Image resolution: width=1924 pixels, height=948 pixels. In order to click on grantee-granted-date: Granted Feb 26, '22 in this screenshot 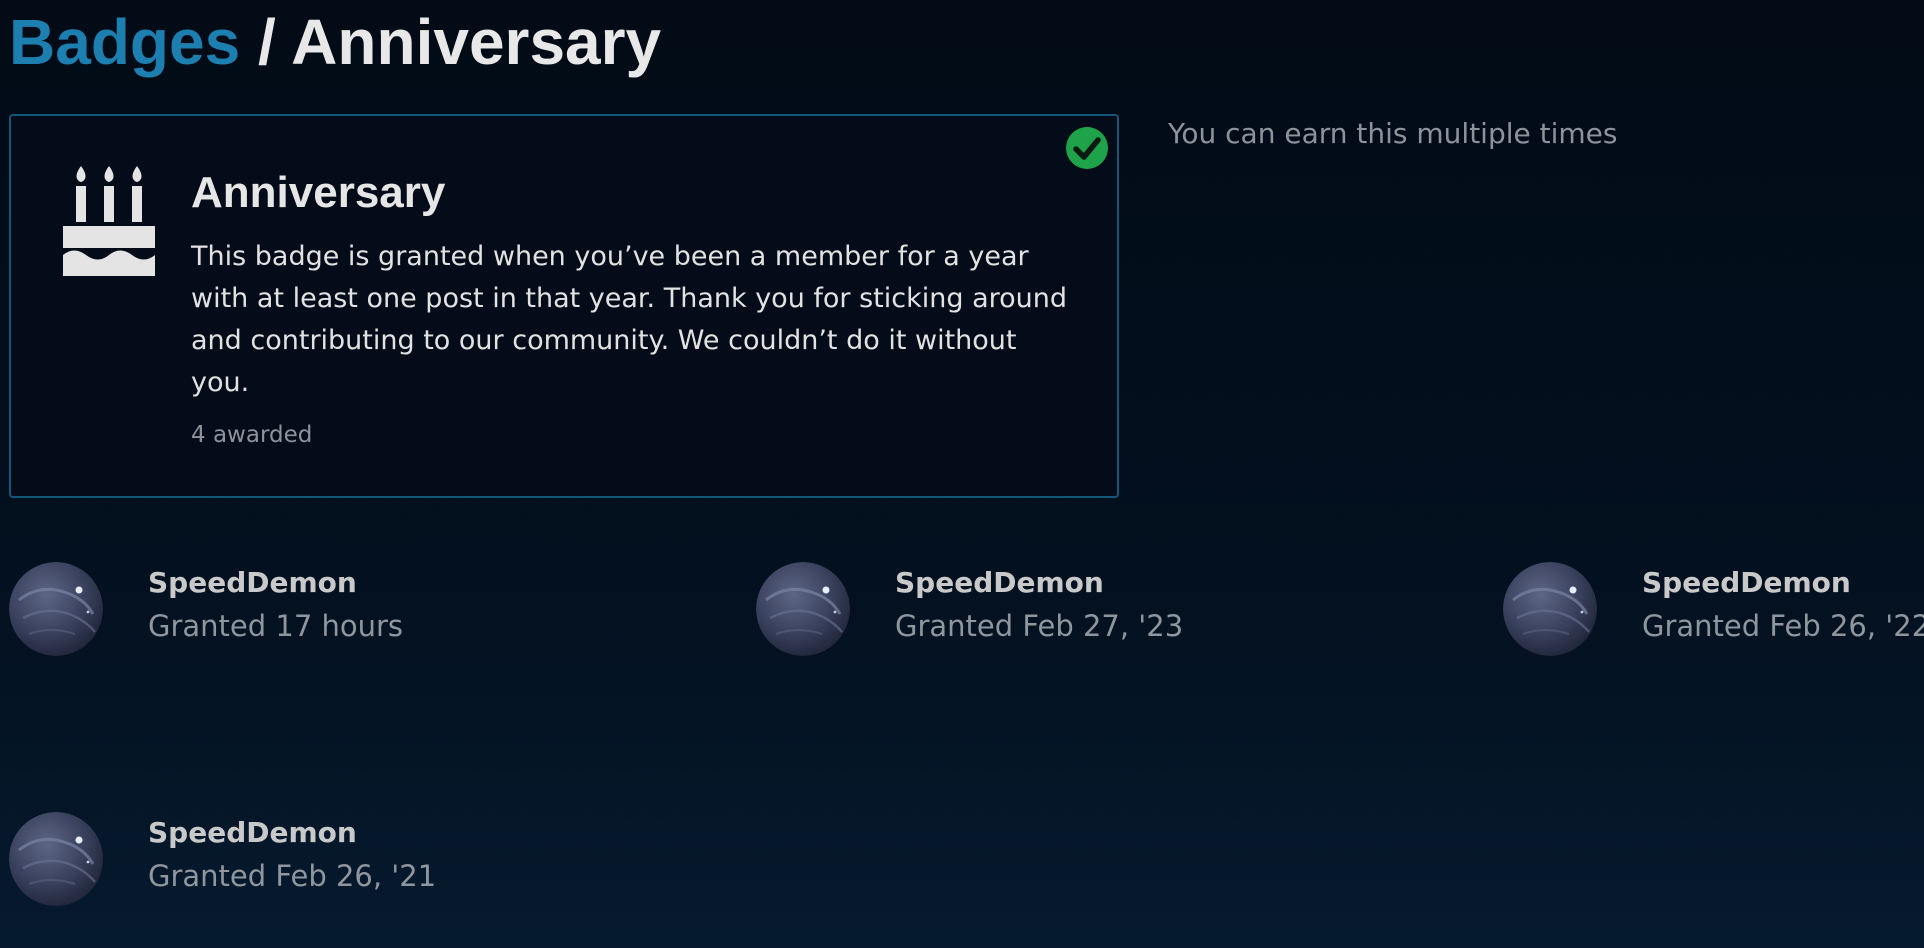, I will do `click(1783, 626)`.